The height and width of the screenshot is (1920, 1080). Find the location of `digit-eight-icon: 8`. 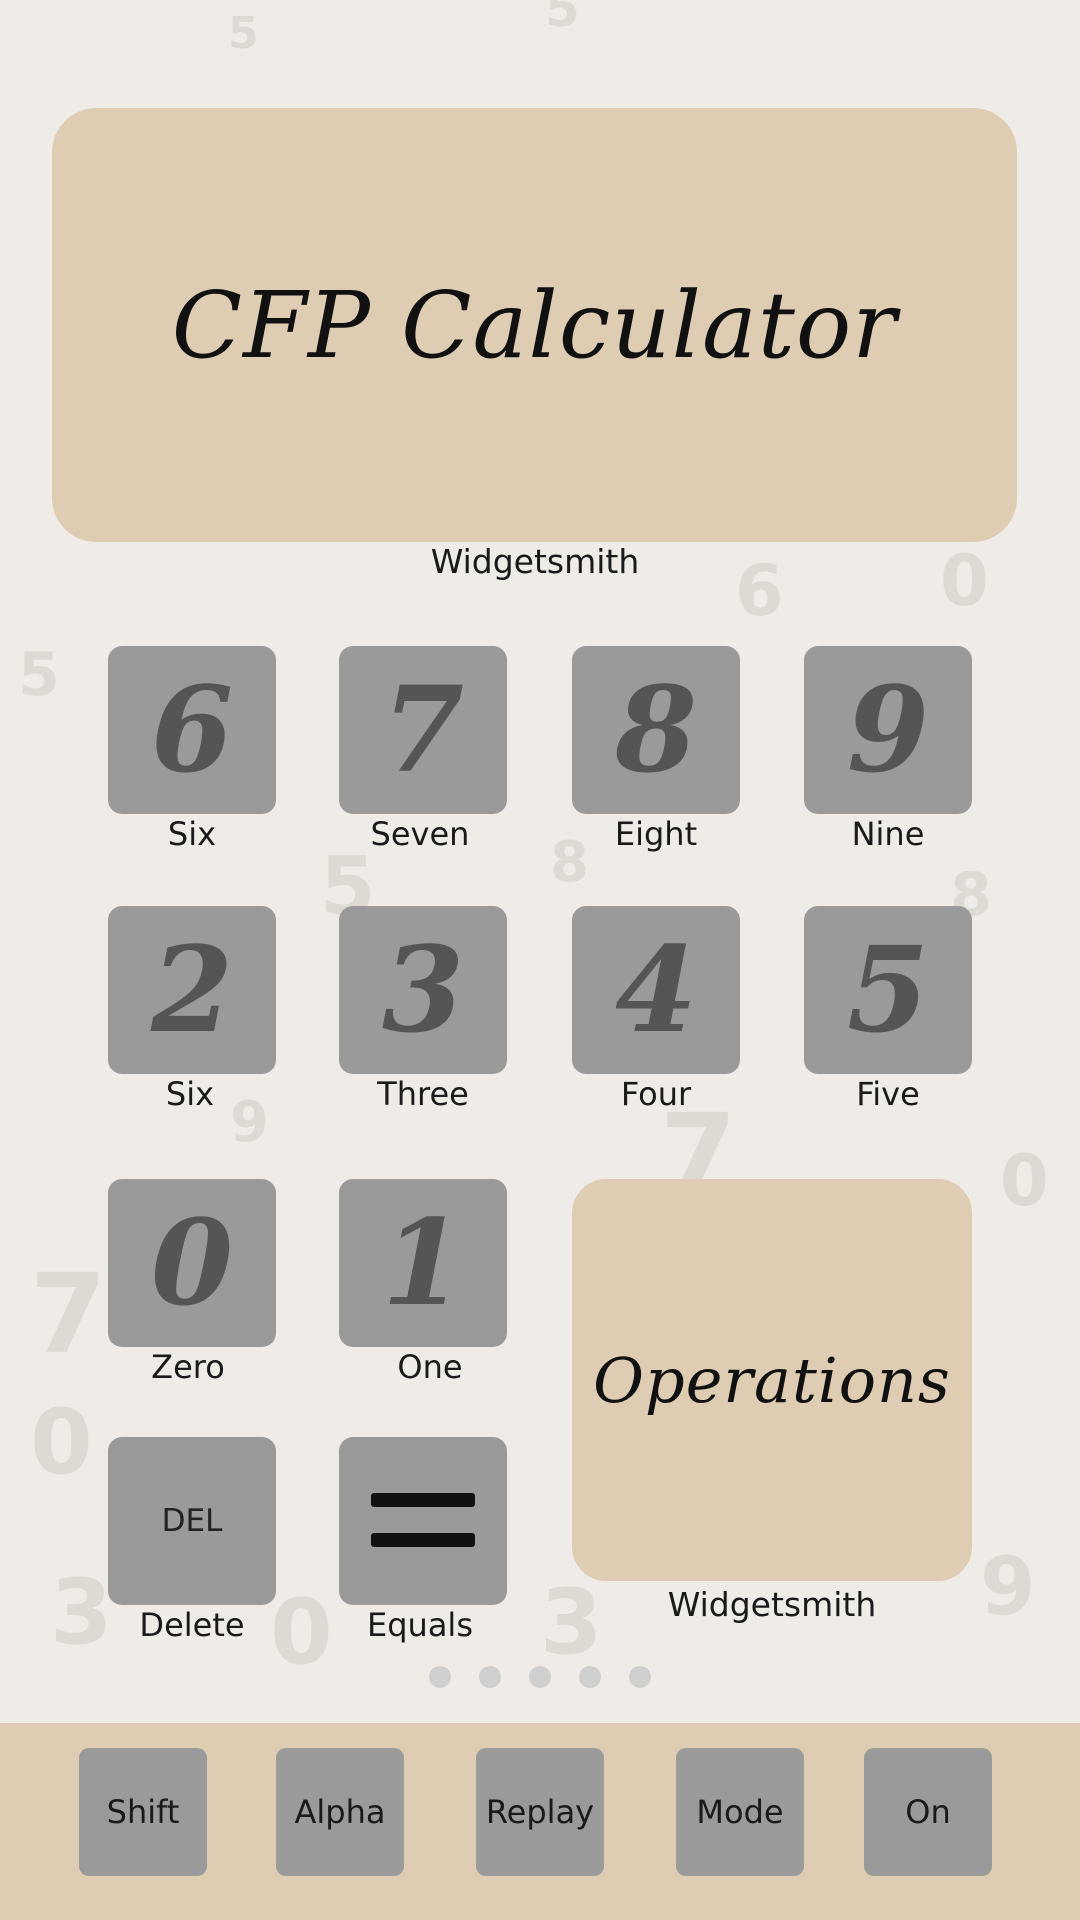

digit-eight-icon: 8 is located at coordinates (656, 729).